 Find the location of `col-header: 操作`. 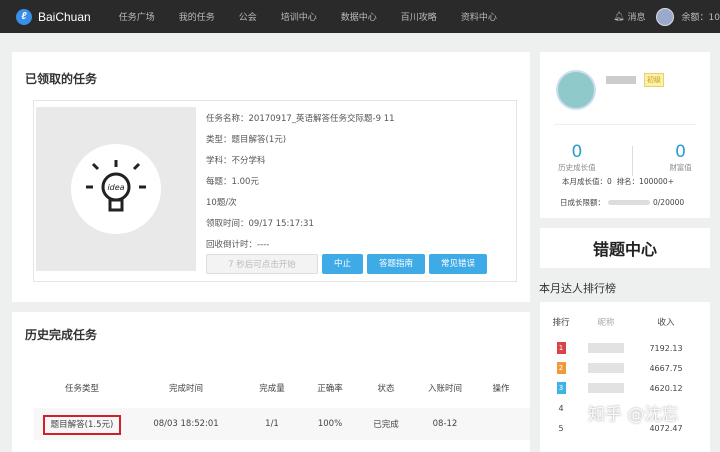

col-header: 操作 is located at coordinates (501, 389).